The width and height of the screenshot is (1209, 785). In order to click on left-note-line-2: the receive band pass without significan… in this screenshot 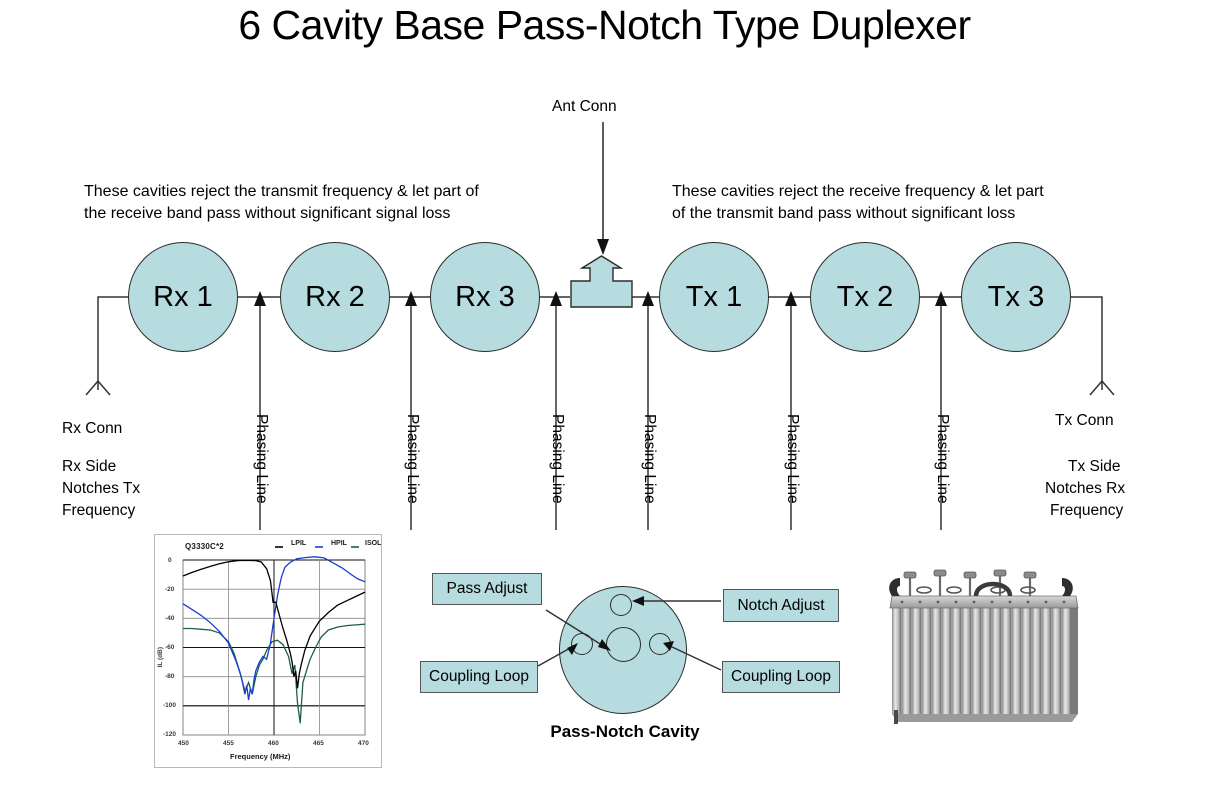, I will do `click(267, 213)`.